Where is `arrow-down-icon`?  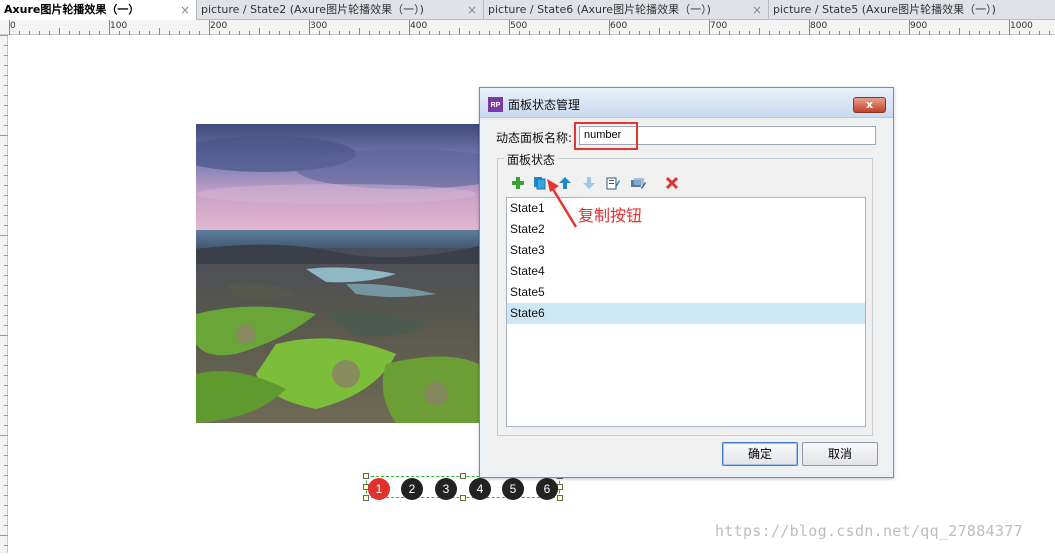
arrow-down-icon is located at coordinates (589, 183).